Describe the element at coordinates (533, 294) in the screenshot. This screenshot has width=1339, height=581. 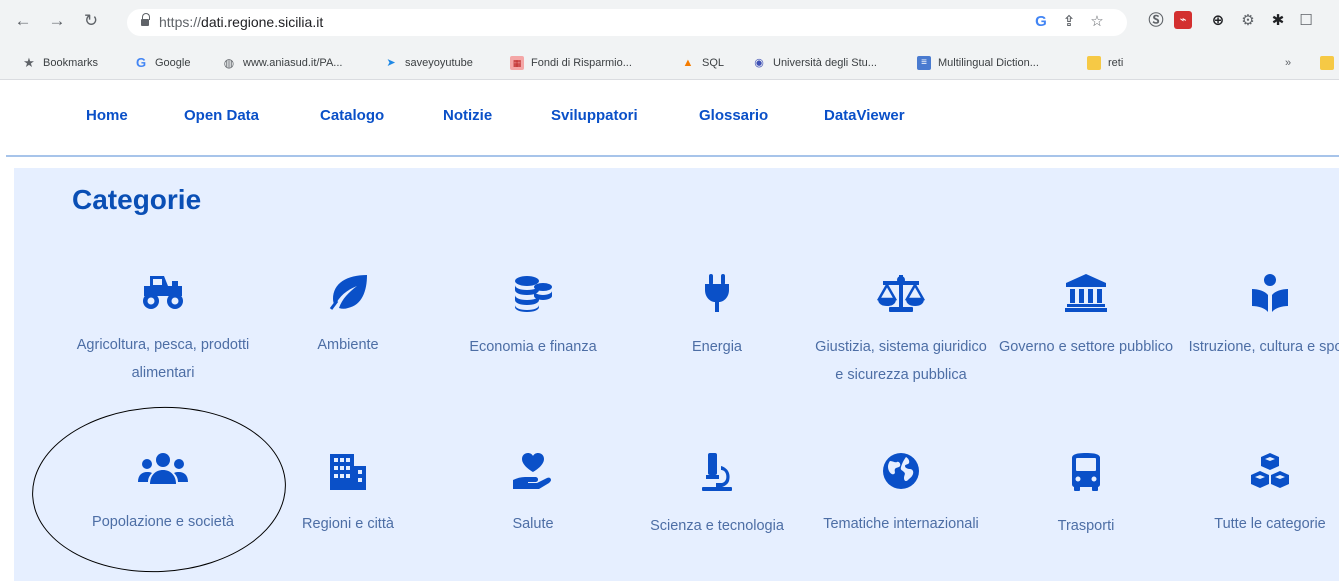
I see `coins-icon` at that location.